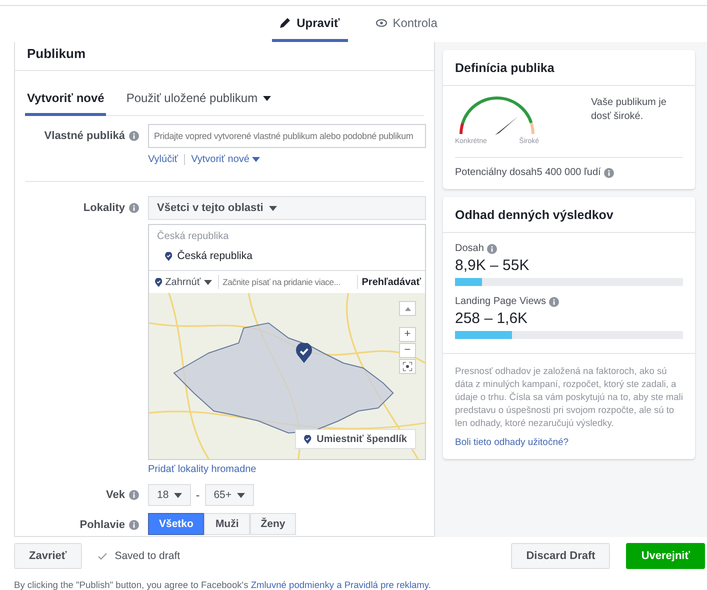  Describe the element at coordinates (198, 100) in the screenshot. I see `audience-tab: Použiť uložené publikum` at that location.